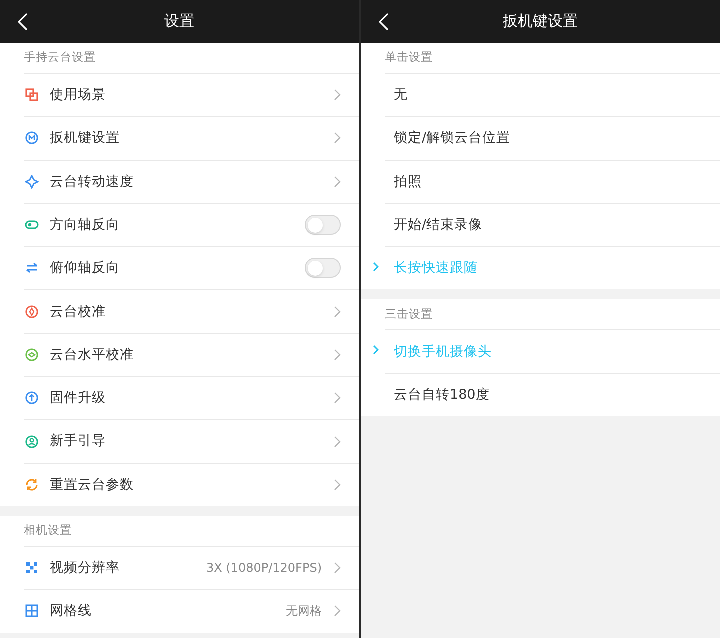 The height and width of the screenshot is (638, 720). I want to click on settings-row: 云台水平校准, so click(191, 354).